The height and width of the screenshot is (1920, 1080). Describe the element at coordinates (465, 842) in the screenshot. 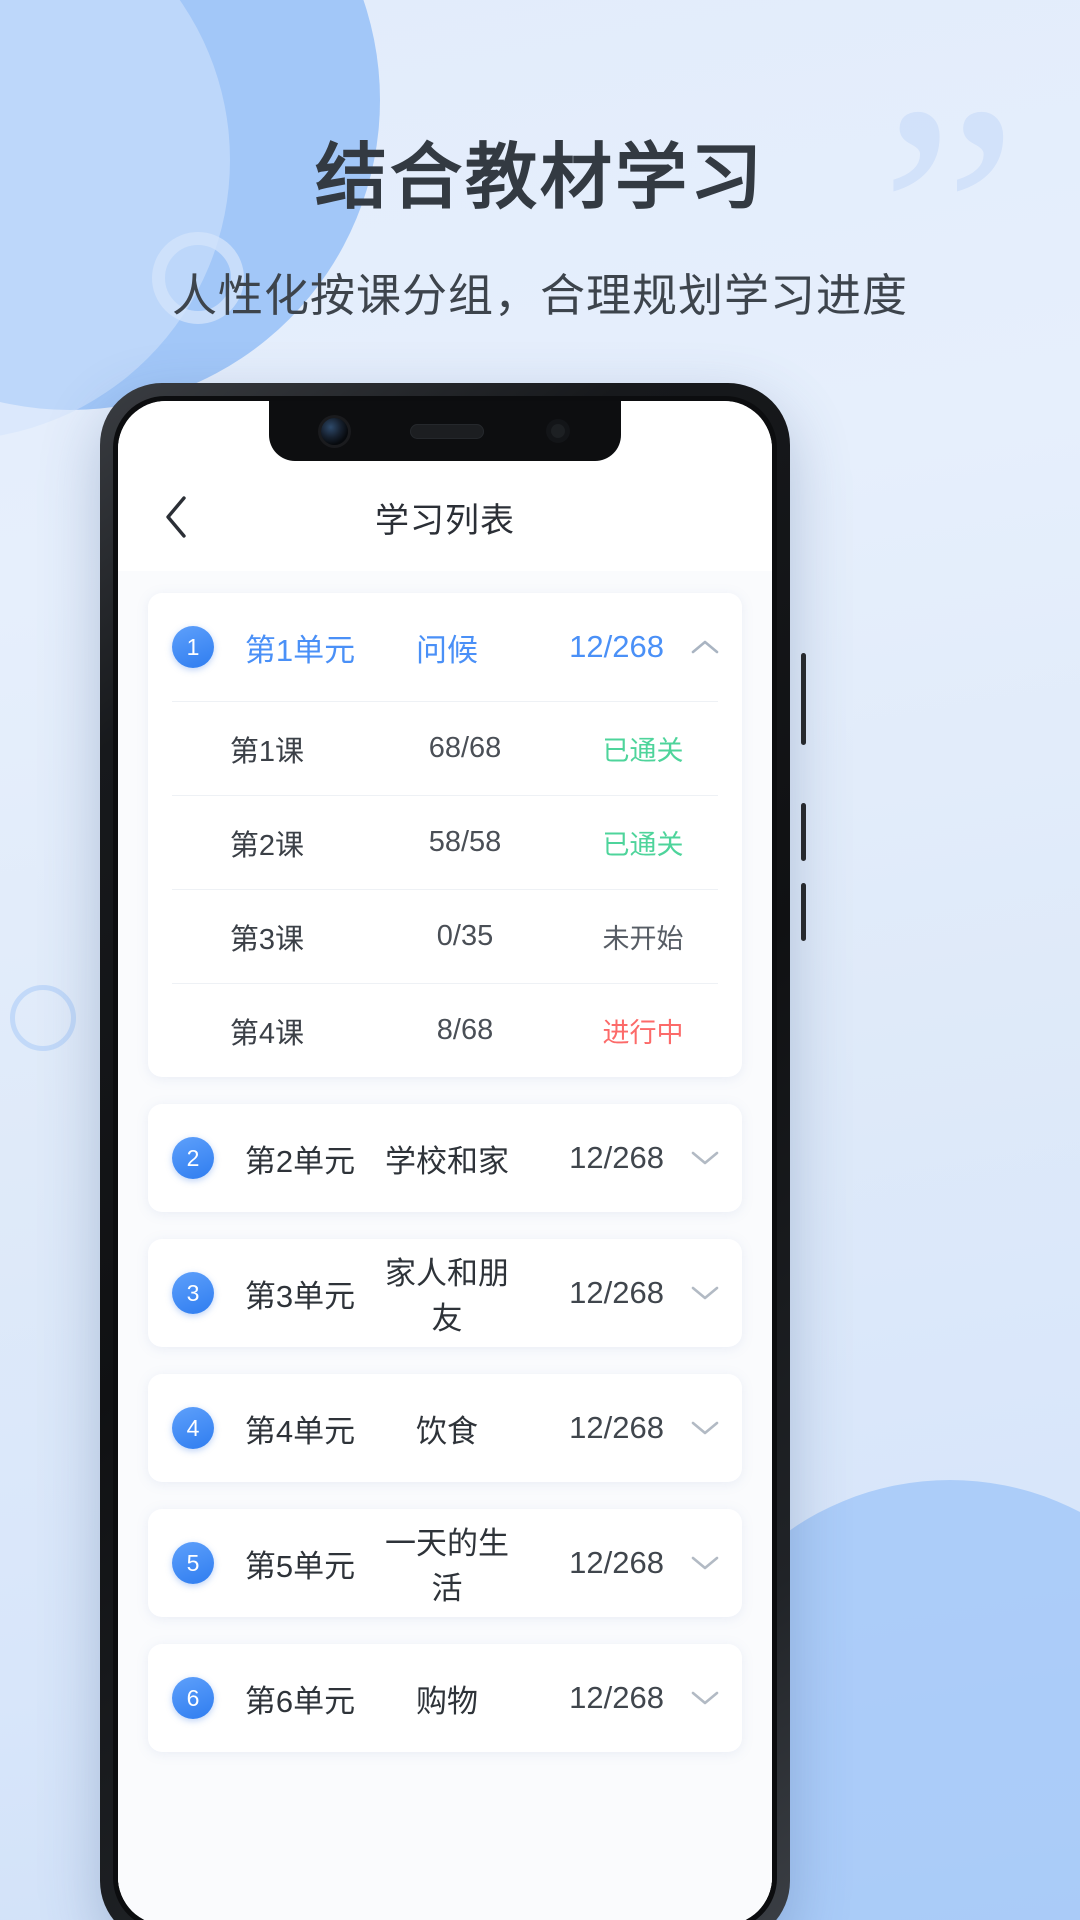

I see `lesson-progress: 58/58` at that location.